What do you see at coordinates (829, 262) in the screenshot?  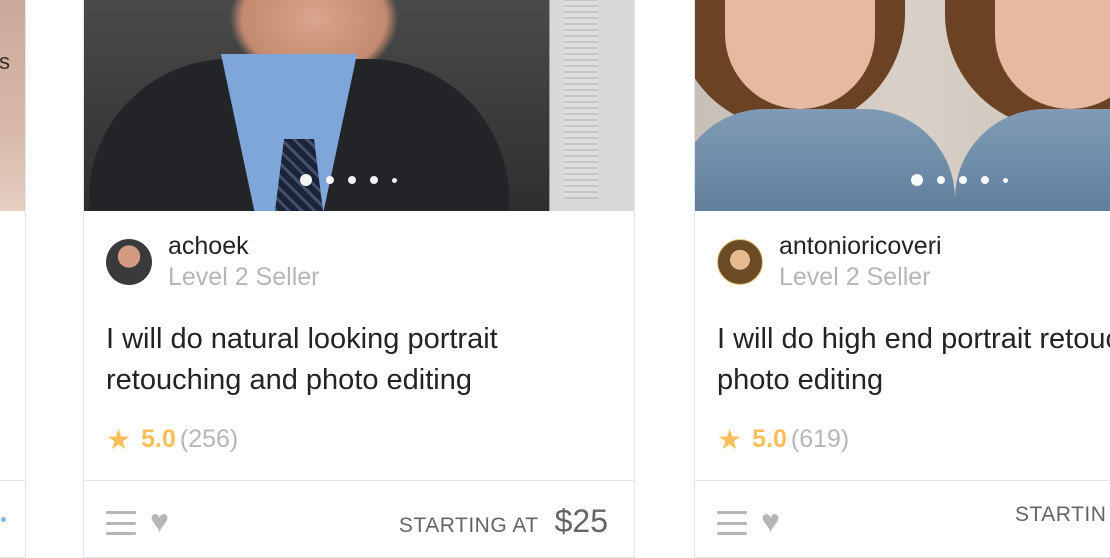 I see `seller-info: antonioricoveri Level 2 Seller` at bounding box center [829, 262].